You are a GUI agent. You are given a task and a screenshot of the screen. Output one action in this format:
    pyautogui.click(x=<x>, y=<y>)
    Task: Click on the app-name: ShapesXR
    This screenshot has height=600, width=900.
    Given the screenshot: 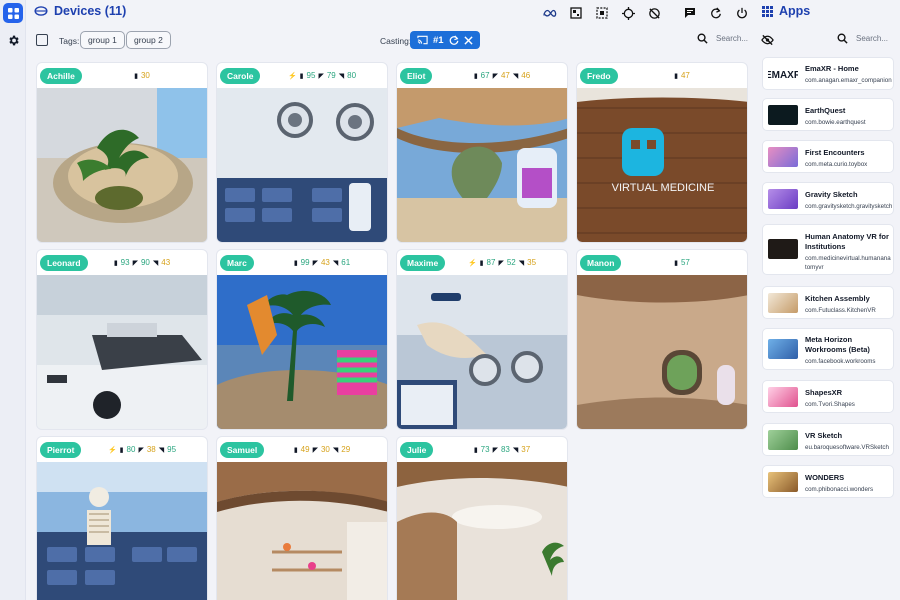 What is the action you would take?
    pyautogui.click(x=824, y=392)
    